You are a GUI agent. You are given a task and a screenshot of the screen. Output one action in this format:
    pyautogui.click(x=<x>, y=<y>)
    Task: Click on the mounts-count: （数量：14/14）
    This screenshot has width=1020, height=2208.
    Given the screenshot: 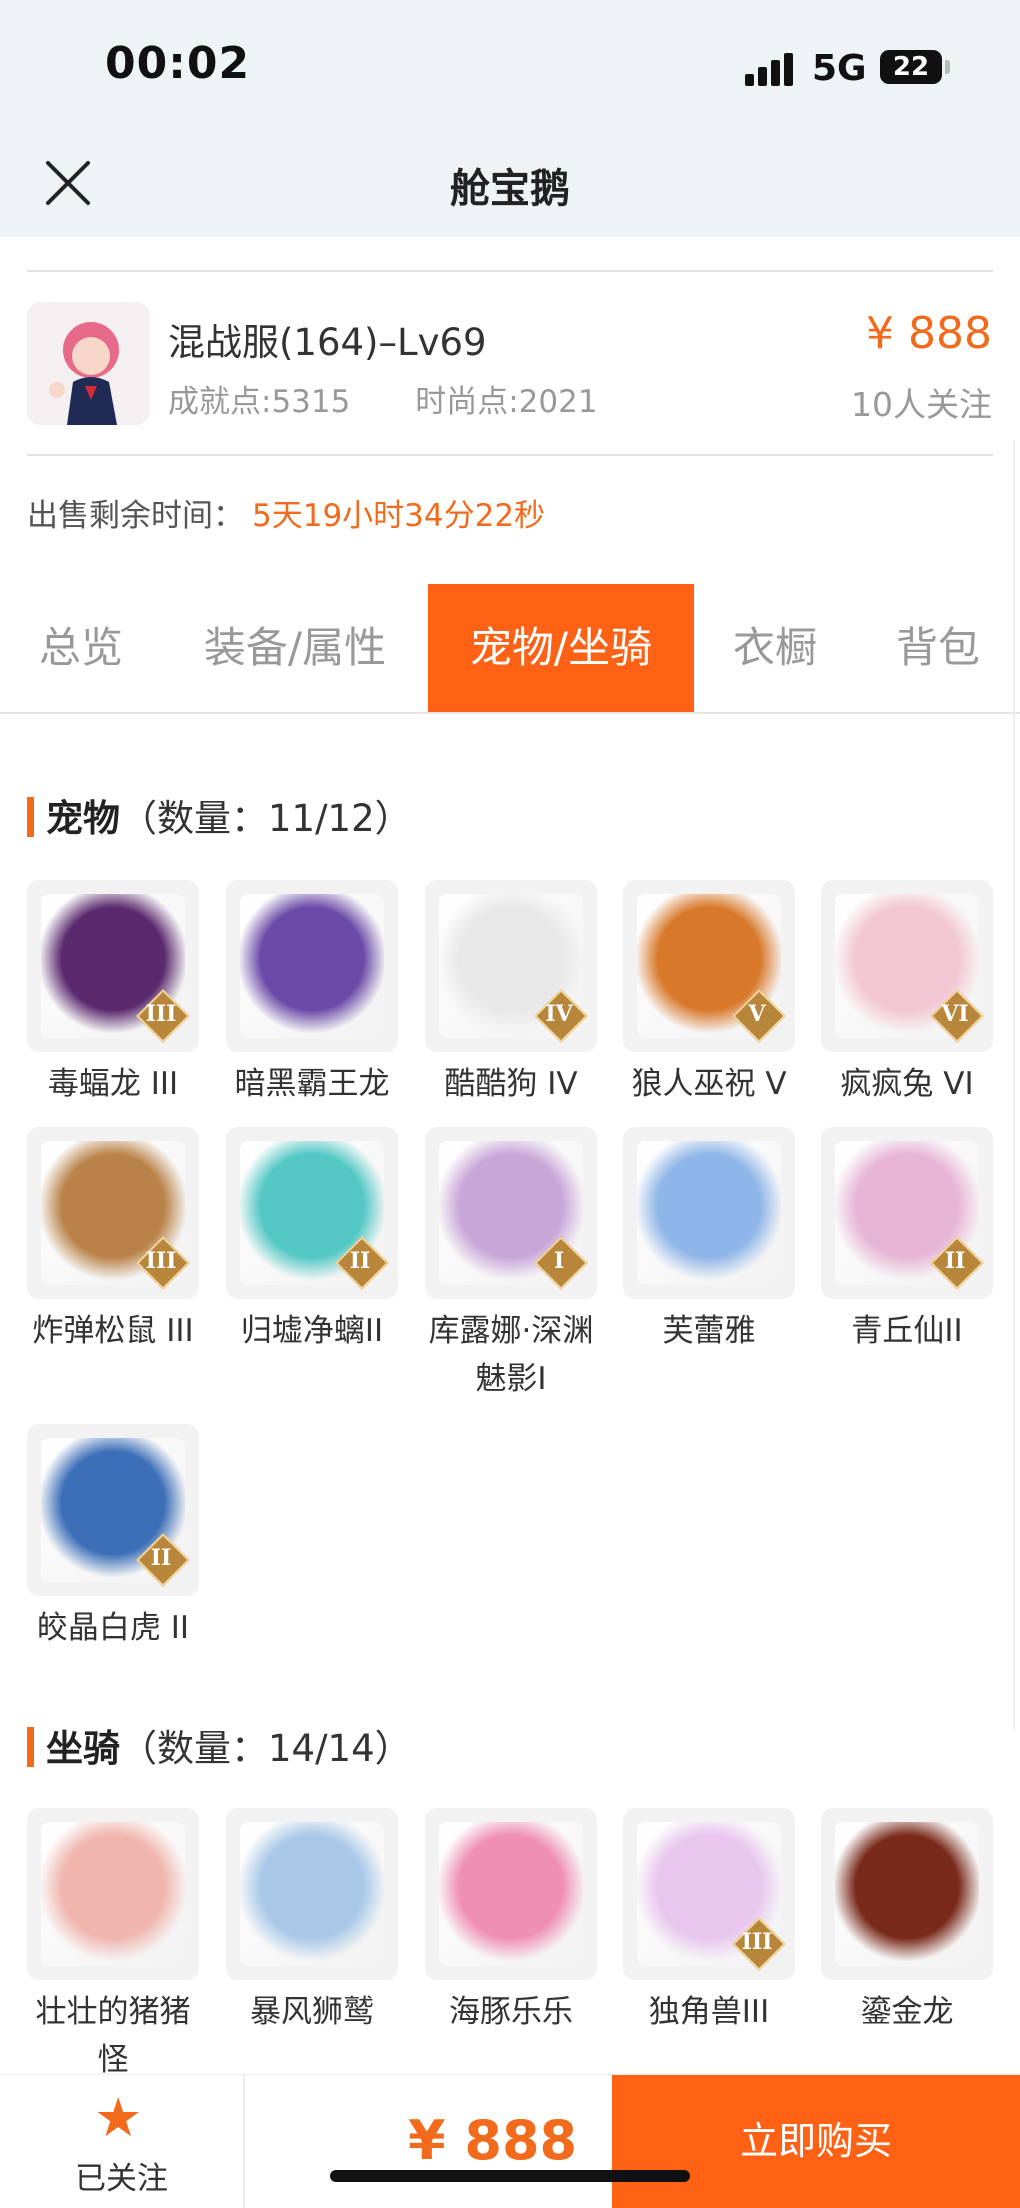 What is the action you would take?
    pyautogui.click(x=266, y=1748)
    